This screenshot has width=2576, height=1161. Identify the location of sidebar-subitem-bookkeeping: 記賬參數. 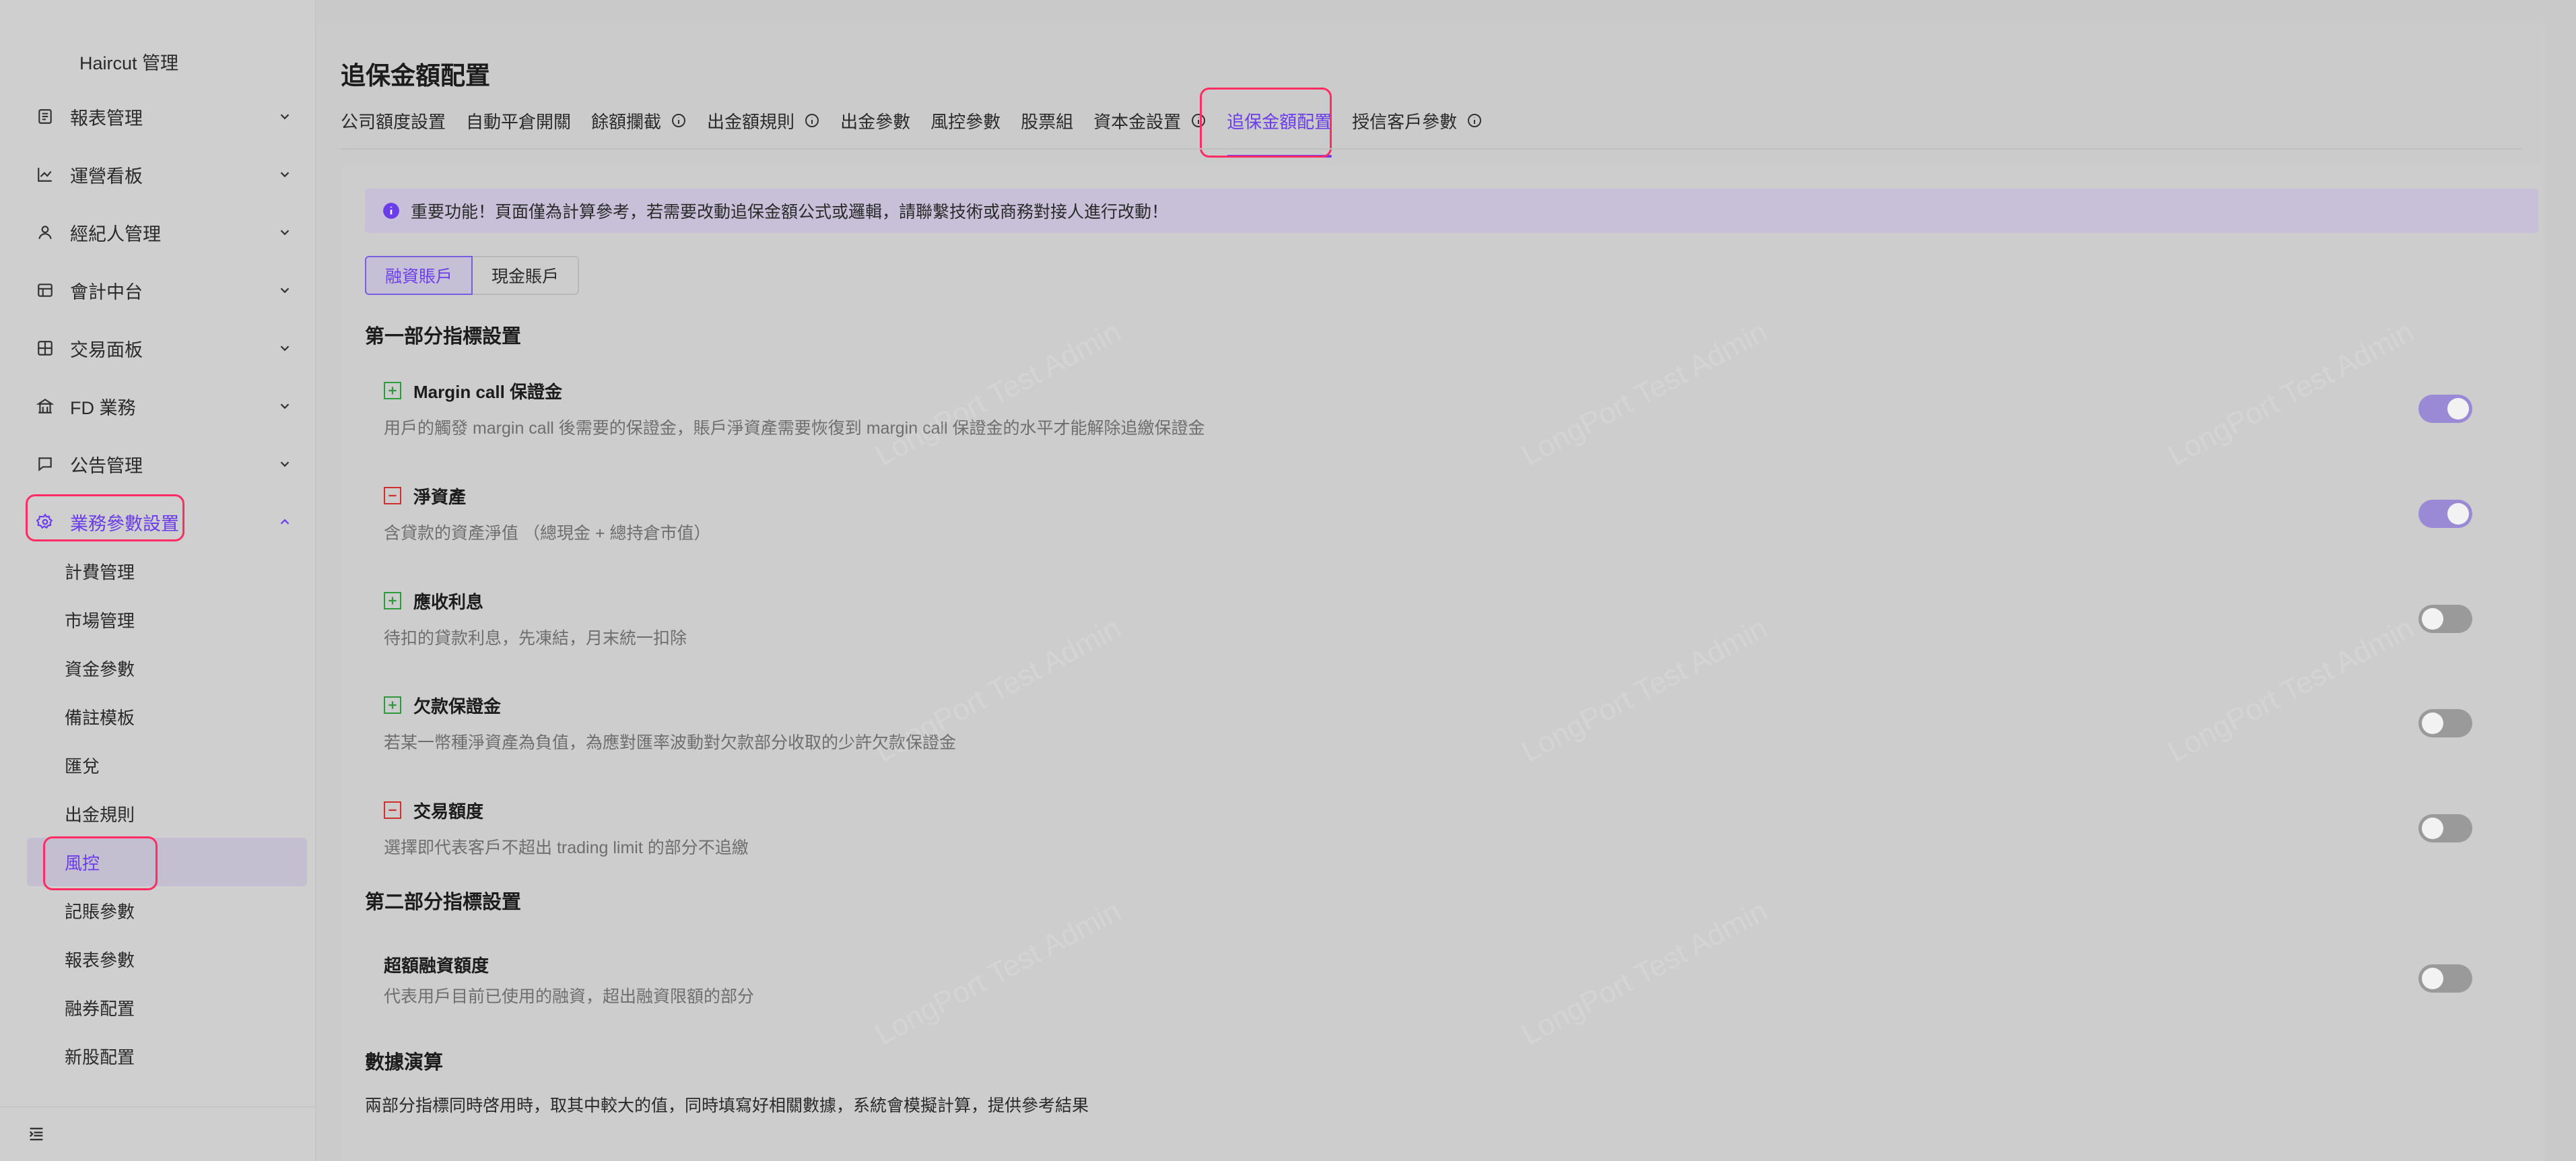
(167, 910).